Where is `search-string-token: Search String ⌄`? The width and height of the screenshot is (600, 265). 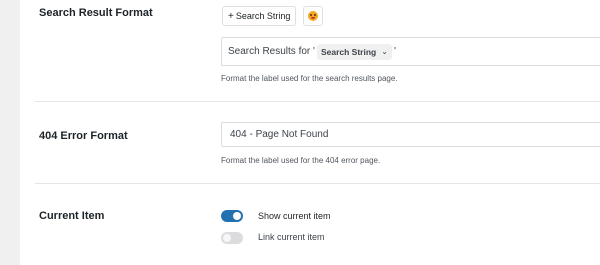 search-string-token: Search String ⌄ is located at coordinates (354, 51).